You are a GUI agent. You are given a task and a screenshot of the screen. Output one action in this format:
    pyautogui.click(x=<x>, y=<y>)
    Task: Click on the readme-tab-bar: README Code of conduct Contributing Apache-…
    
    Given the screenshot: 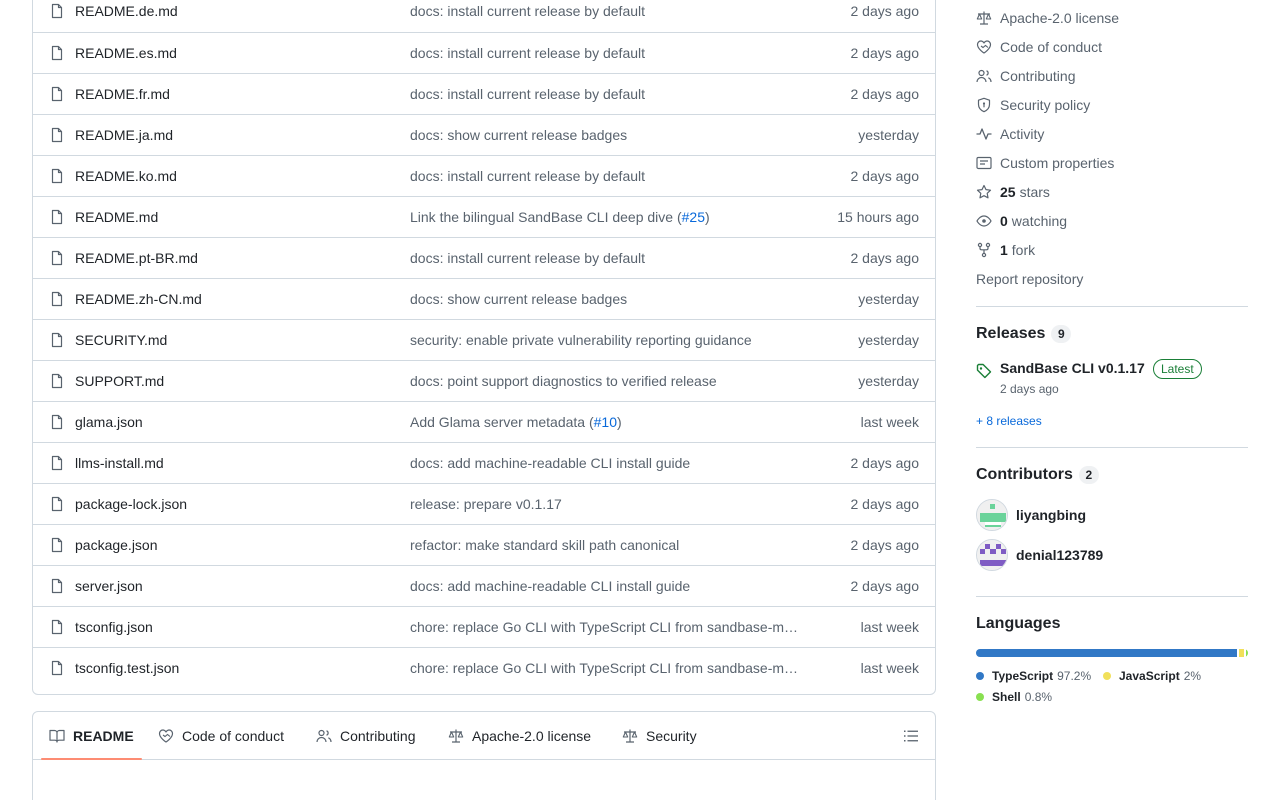 What is the action you would take?
    pyautogui.click(x=484, y=736)
    